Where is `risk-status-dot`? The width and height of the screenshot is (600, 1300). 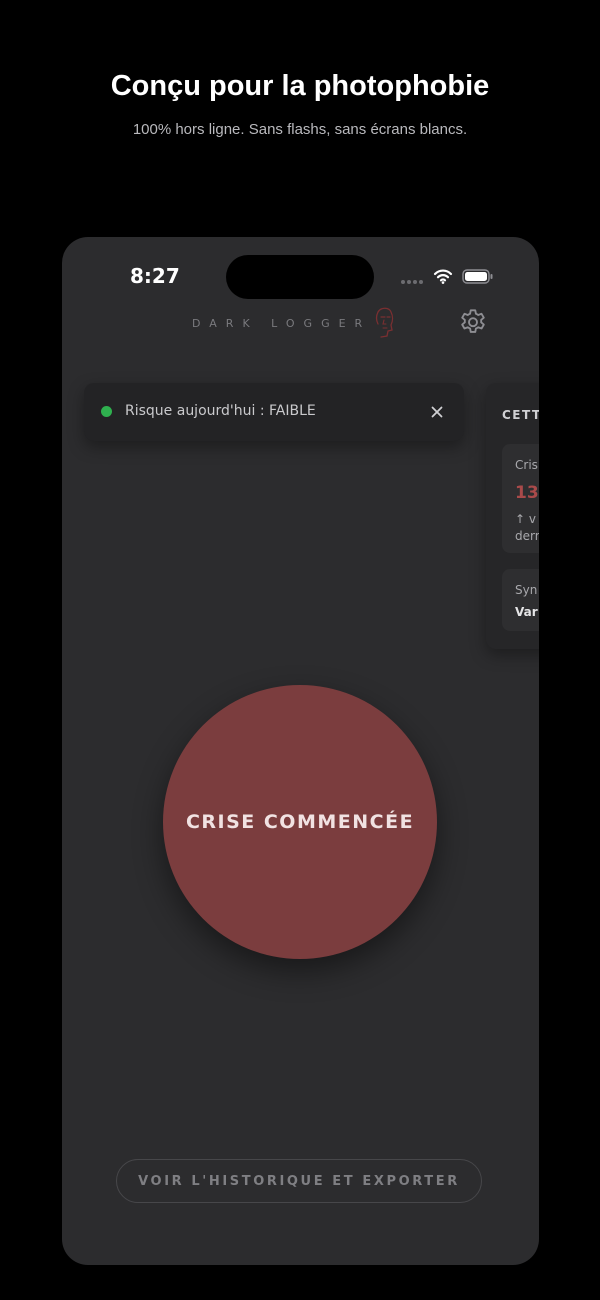 risk-status-dot is located at coordinates (106, 411).